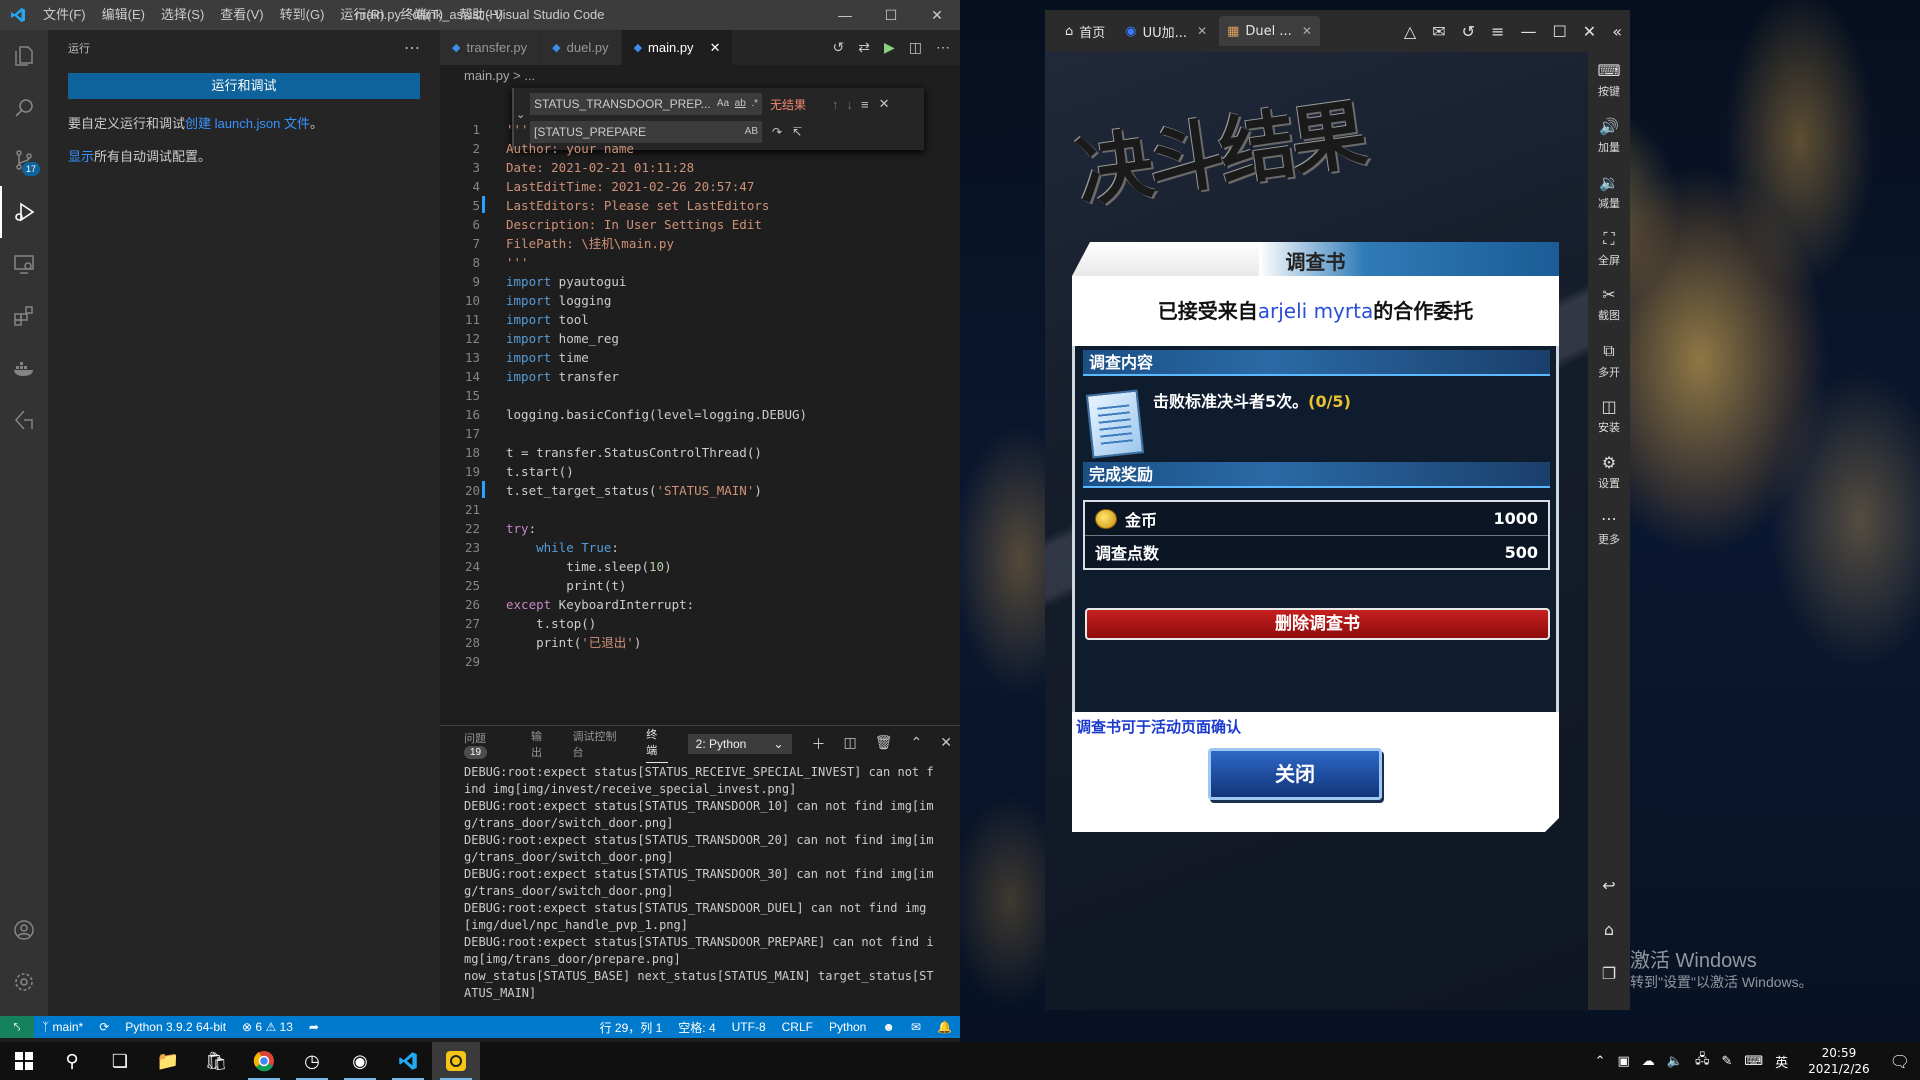 Image resolution: width=1920 pixels, height=1080 pixels. Describe the element at coordinates (1609, 360) in the screenshot. I see `multi-instance-button: ⧉ 多开` at that location.